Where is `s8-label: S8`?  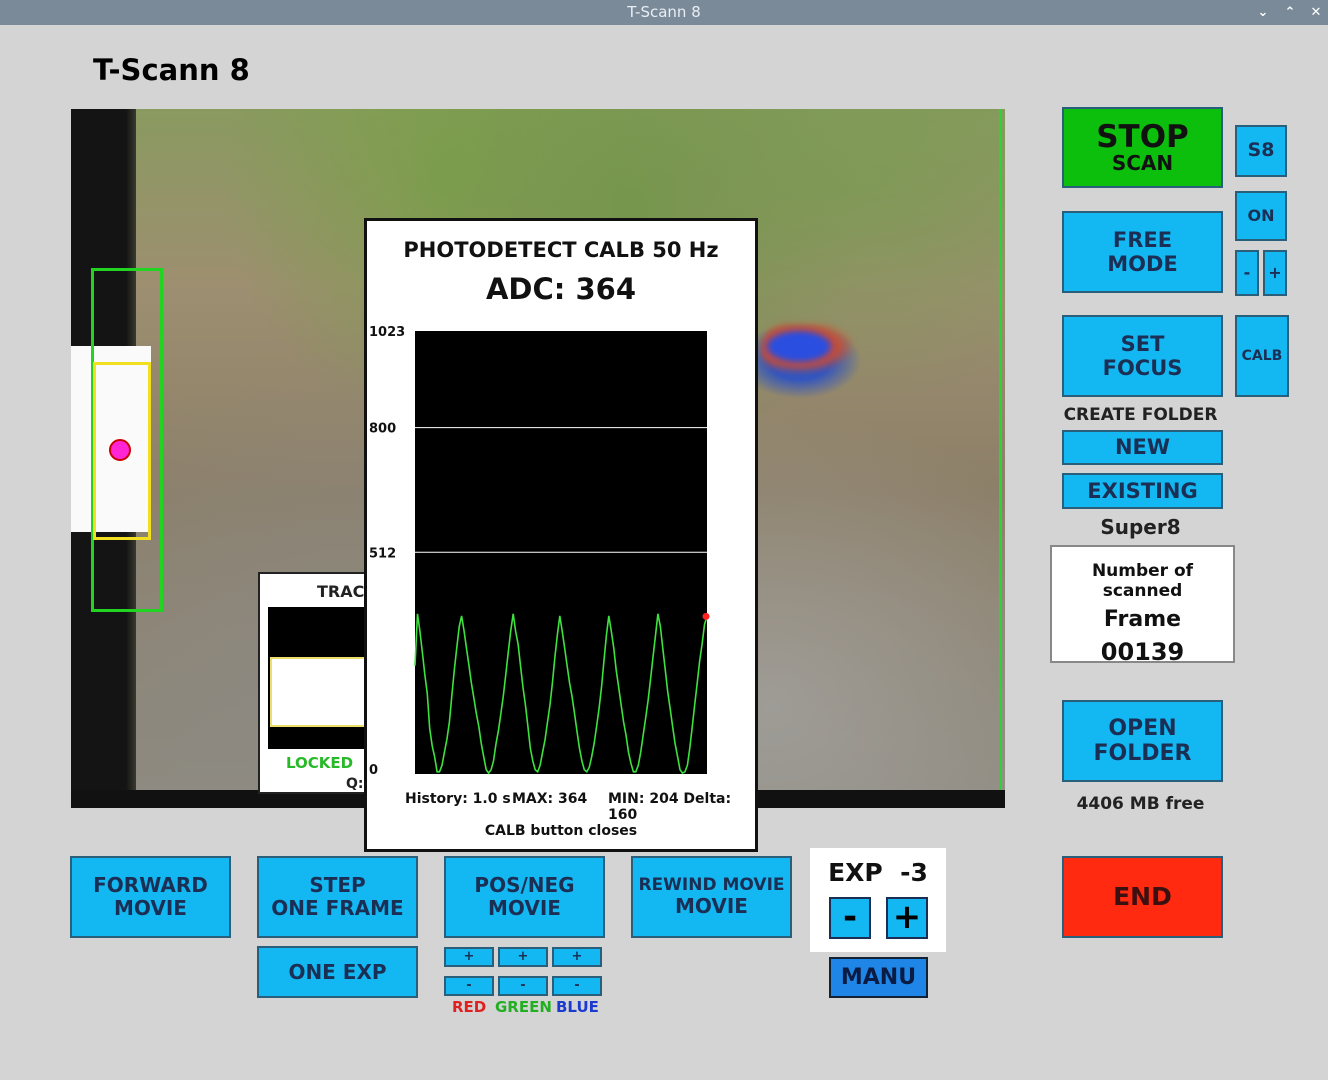
s8-label: S8 is located at coordinates (1261, 150).